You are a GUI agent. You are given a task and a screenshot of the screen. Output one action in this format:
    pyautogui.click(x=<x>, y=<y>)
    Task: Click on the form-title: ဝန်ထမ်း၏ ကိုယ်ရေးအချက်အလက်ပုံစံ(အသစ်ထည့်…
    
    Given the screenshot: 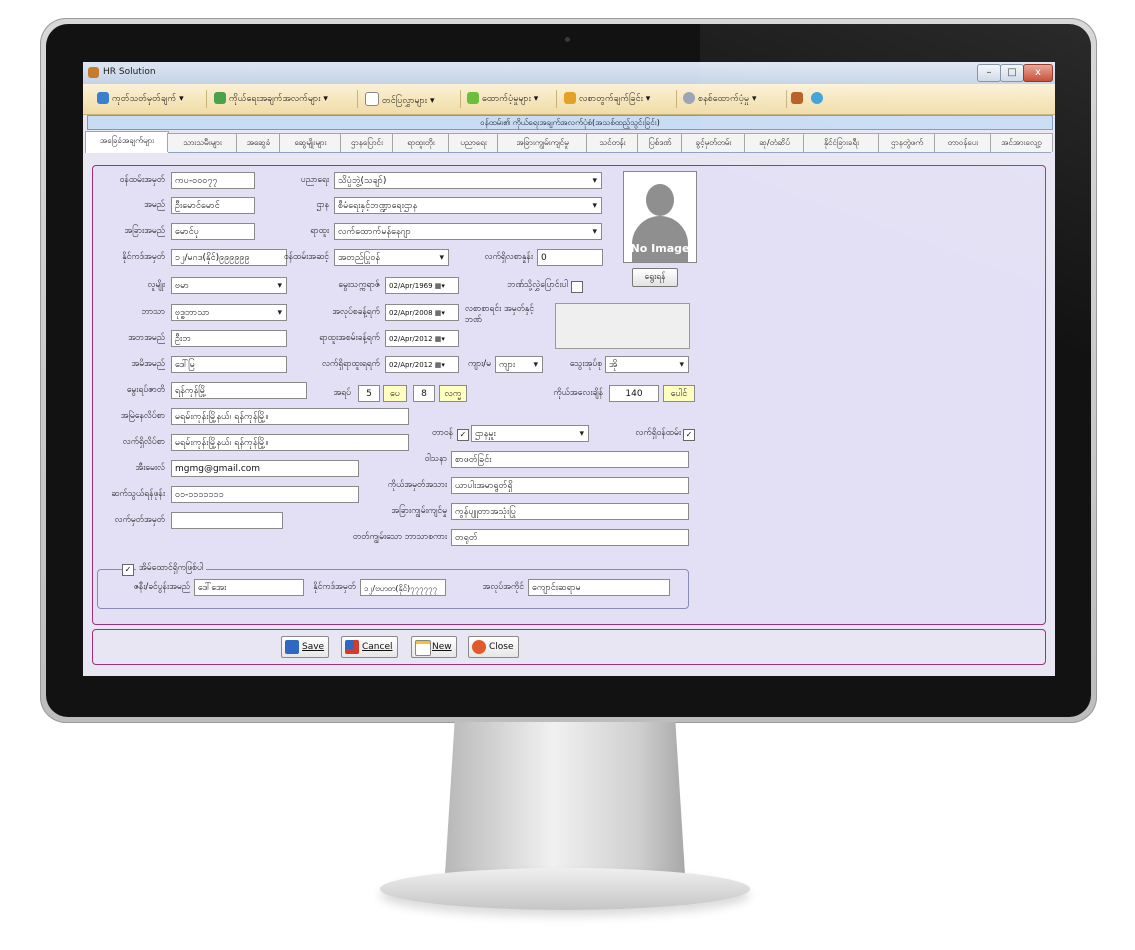 What is the action you would take?
    pyautogui.click(x=570, y=122)
    